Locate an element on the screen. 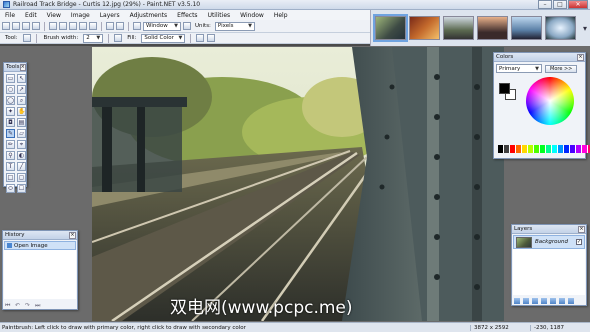  chevron-down-icon: ▼ is located at coordinates (98, 38).